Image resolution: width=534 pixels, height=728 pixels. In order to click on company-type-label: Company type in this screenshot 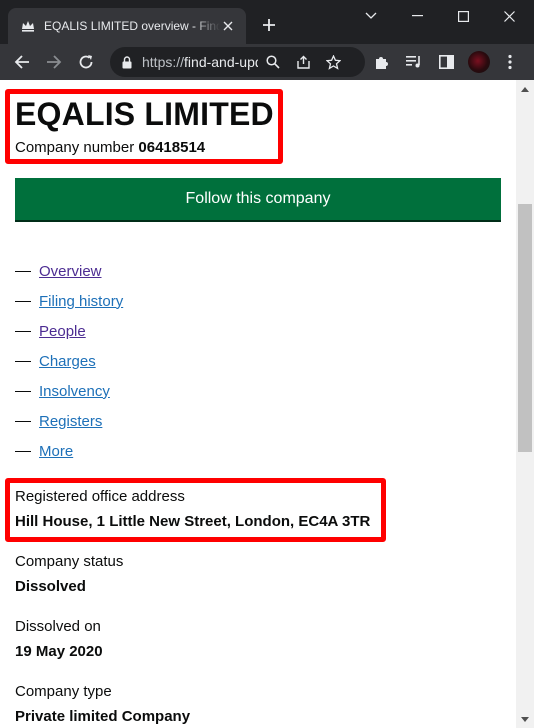, I will do `click(63, 691)`.